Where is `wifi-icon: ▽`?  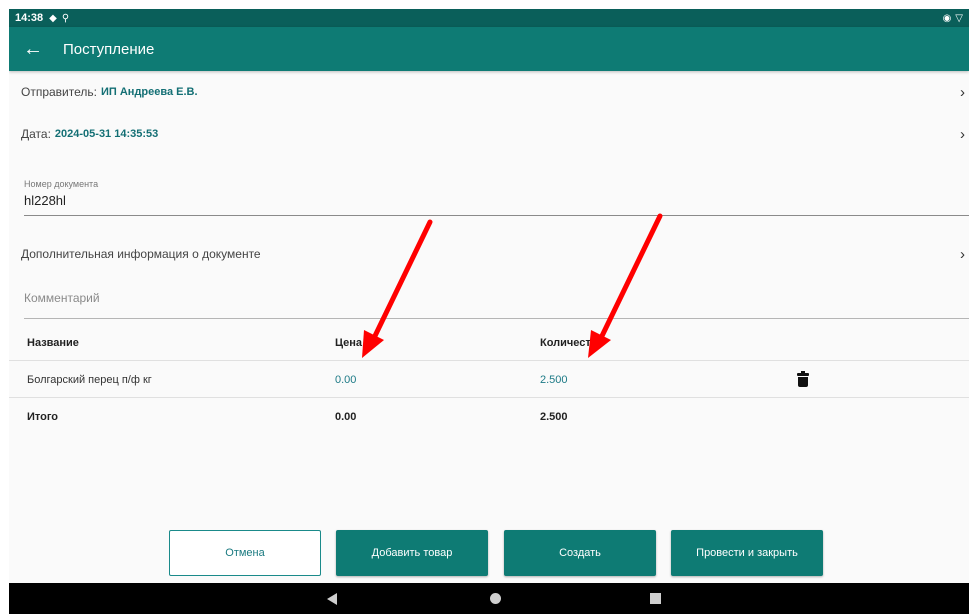
wifi-icon: ▽ is located at coordinates (959, 18).